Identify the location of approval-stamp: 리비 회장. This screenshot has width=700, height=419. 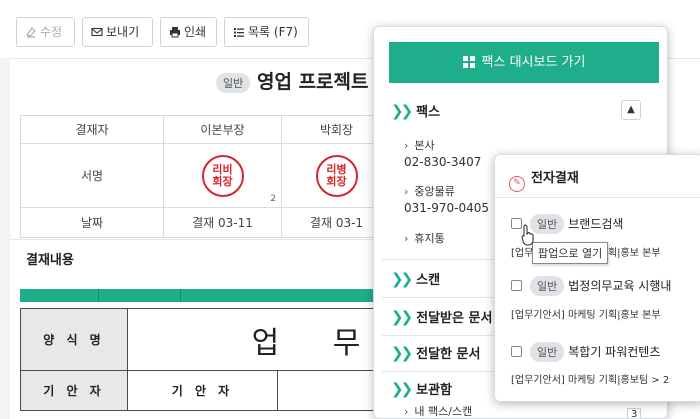
(222, 175).